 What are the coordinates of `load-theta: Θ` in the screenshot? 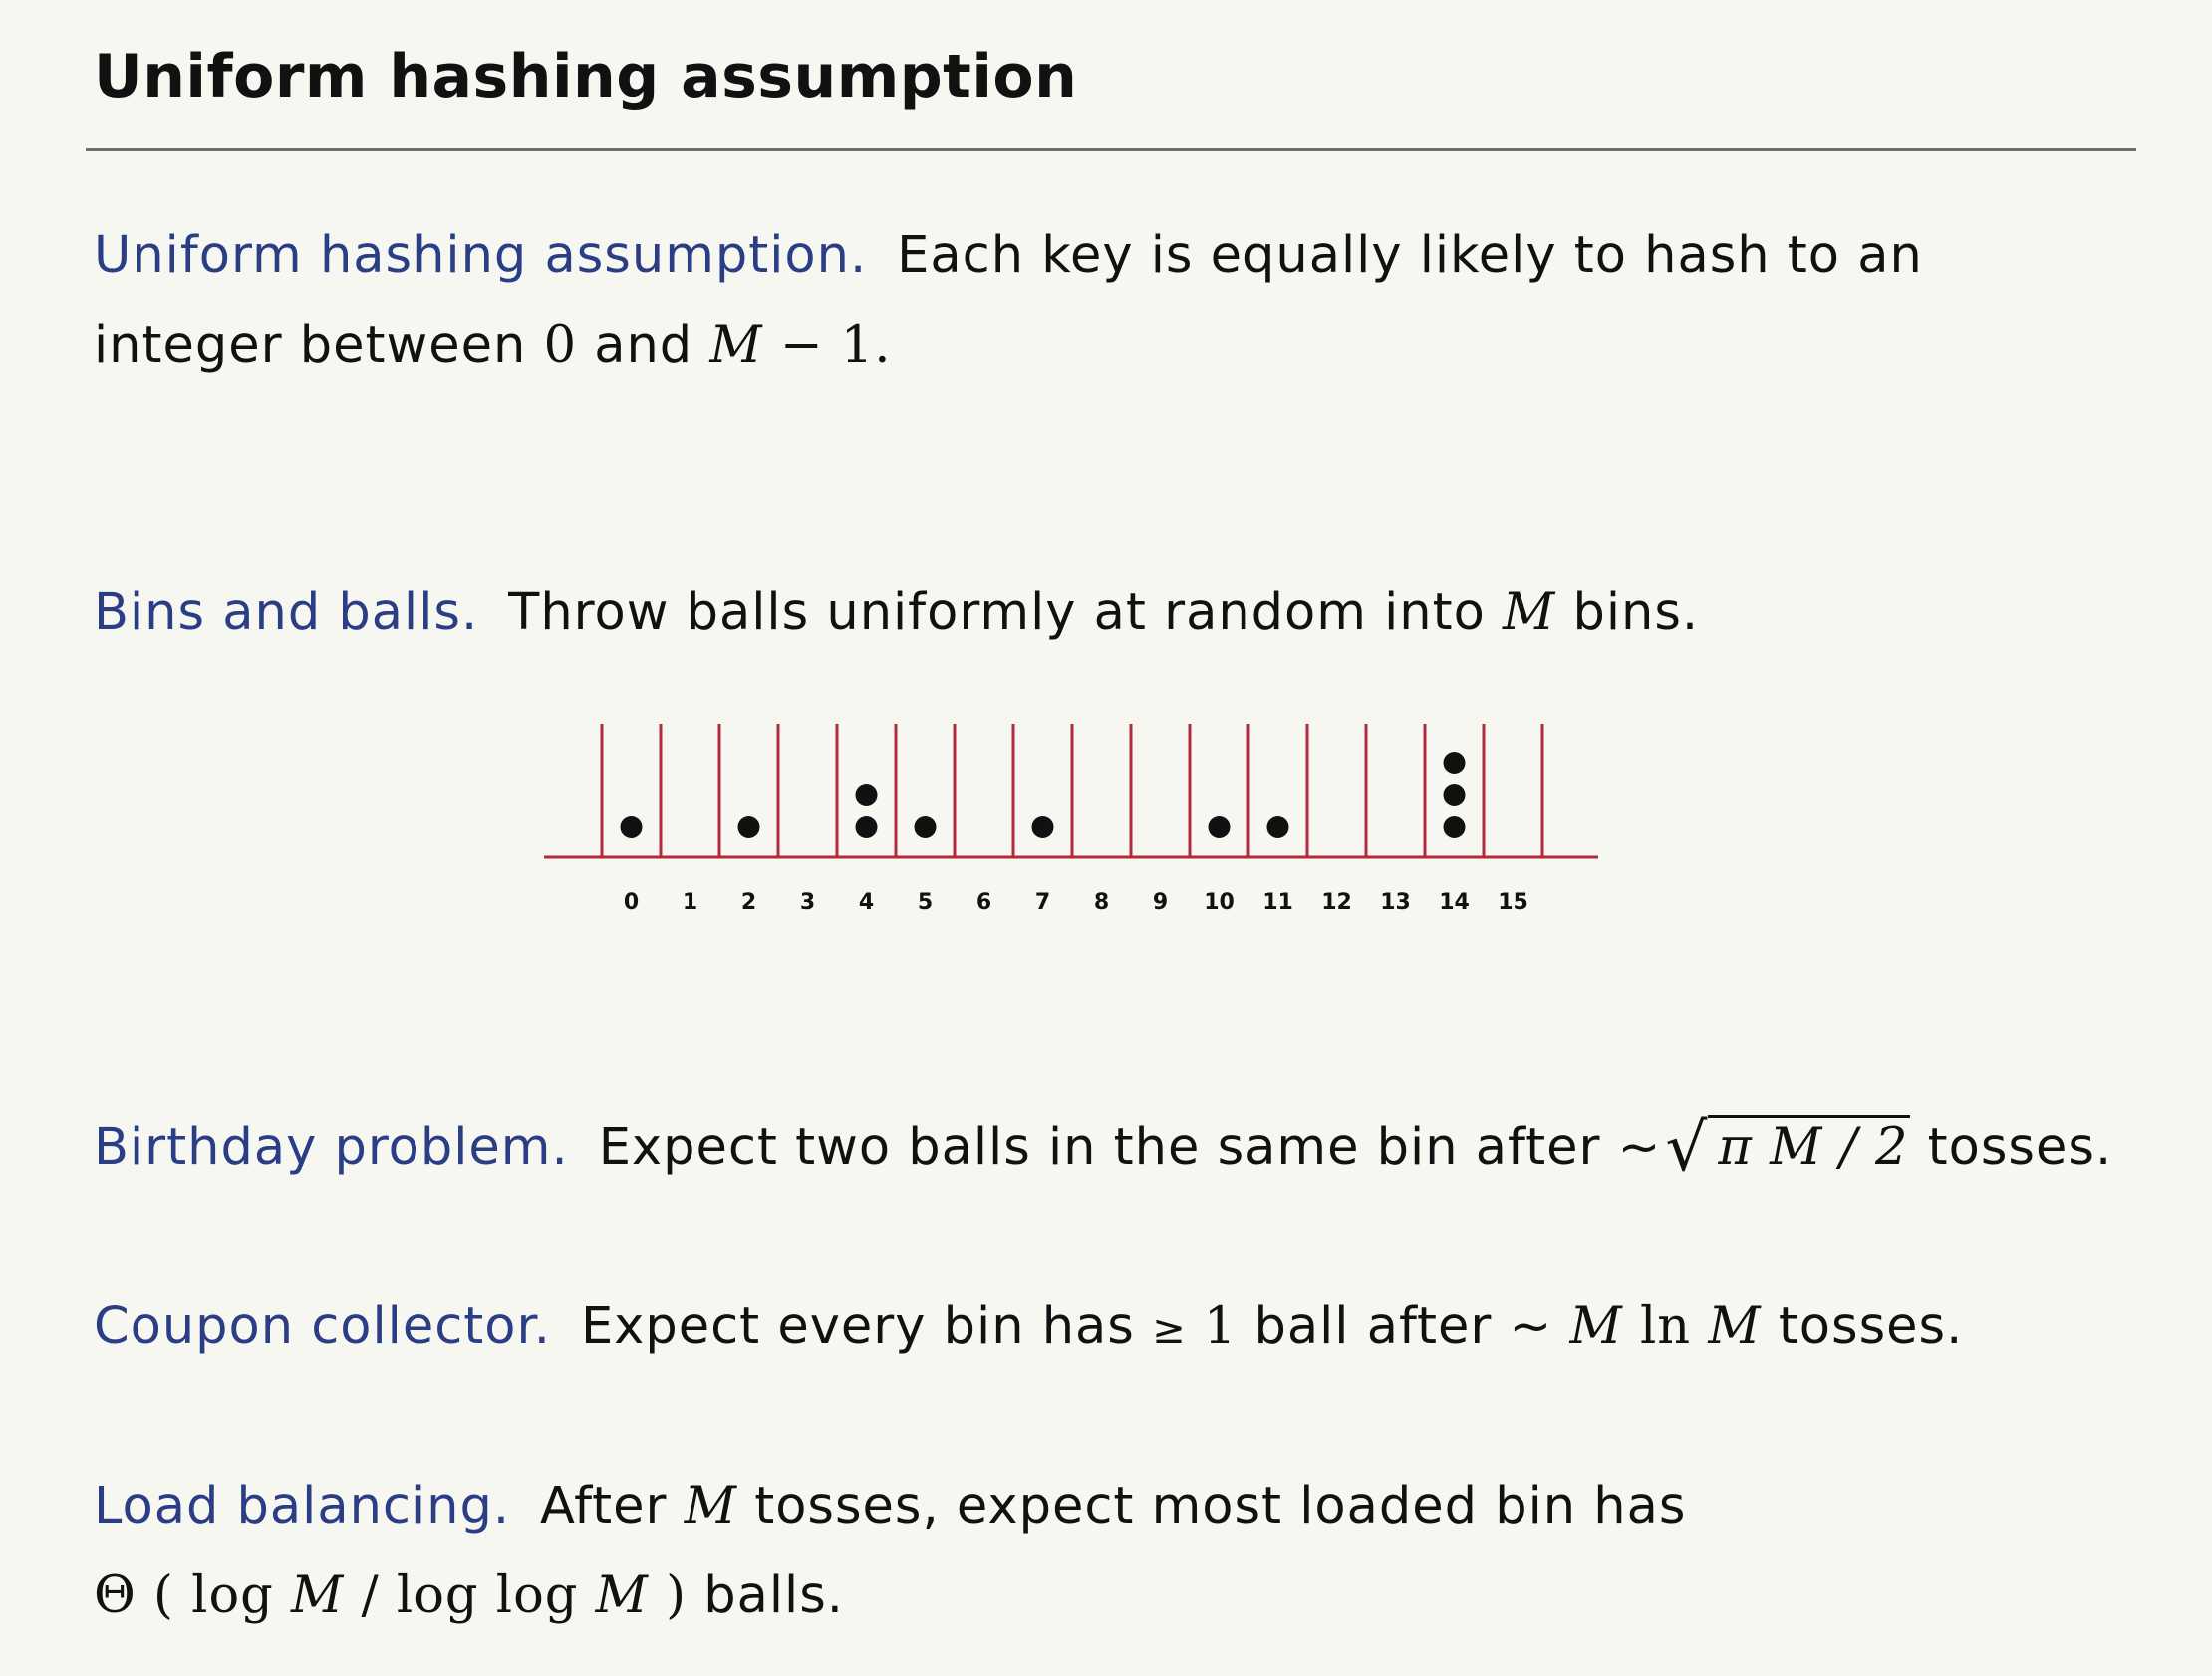 It's located at (116, 1595).